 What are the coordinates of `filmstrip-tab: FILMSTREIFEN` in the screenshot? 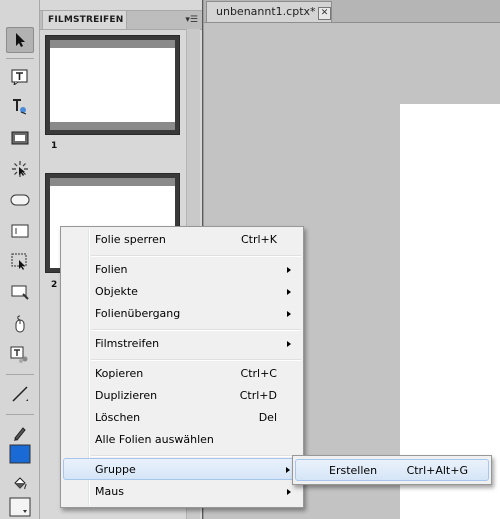 It's located at (84, 19).